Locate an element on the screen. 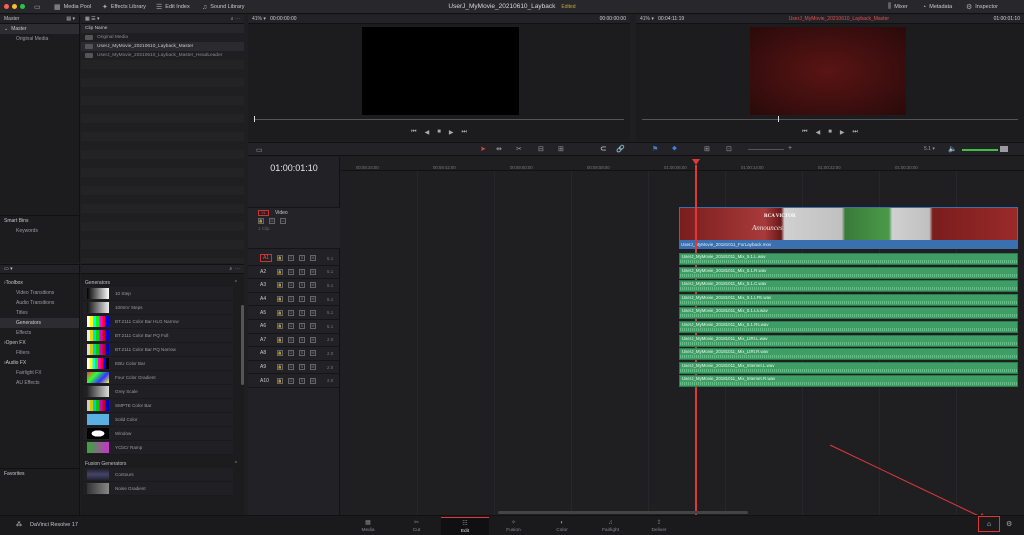 The image size is (1024, 535). inspector-button: ⚙ Inspector is located at coordinates (982, 7).